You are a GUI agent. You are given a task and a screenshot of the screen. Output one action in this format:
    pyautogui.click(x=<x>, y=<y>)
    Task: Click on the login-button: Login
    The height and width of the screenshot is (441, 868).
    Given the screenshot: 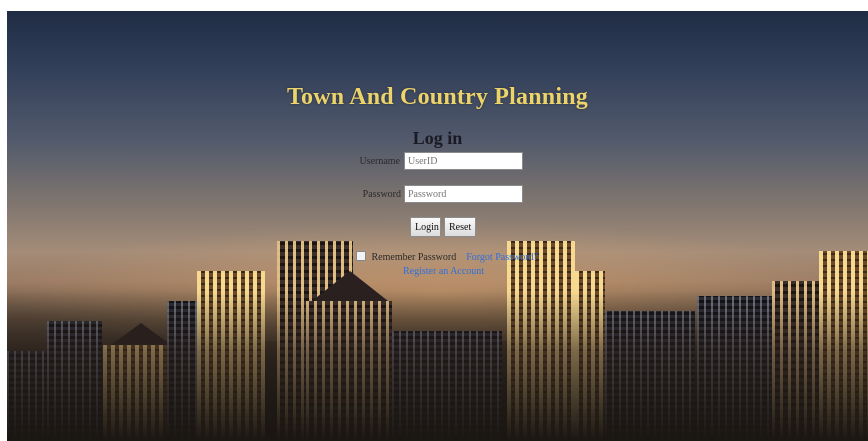 What is the action you would take?
    pyautogui.click(x=425, y=227)
    